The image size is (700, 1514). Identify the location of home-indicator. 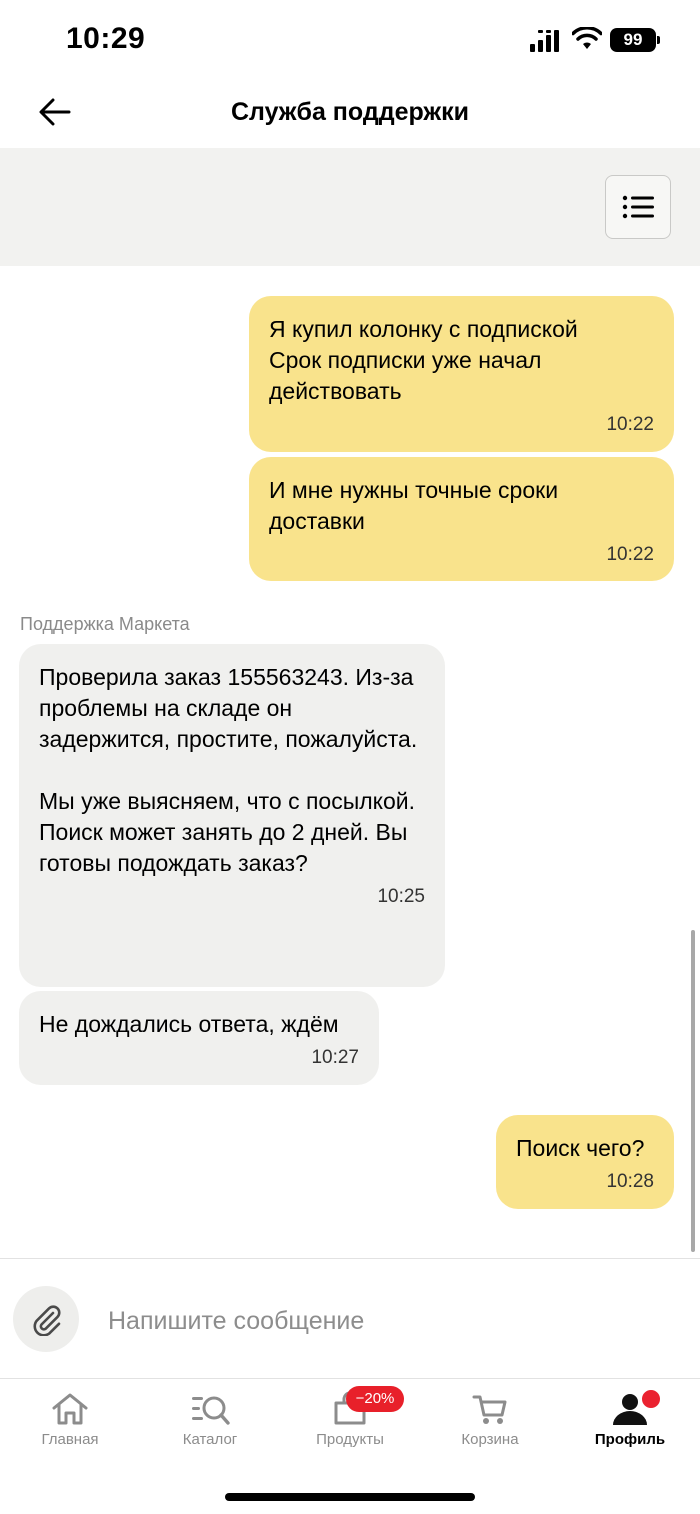
(350, 1497).